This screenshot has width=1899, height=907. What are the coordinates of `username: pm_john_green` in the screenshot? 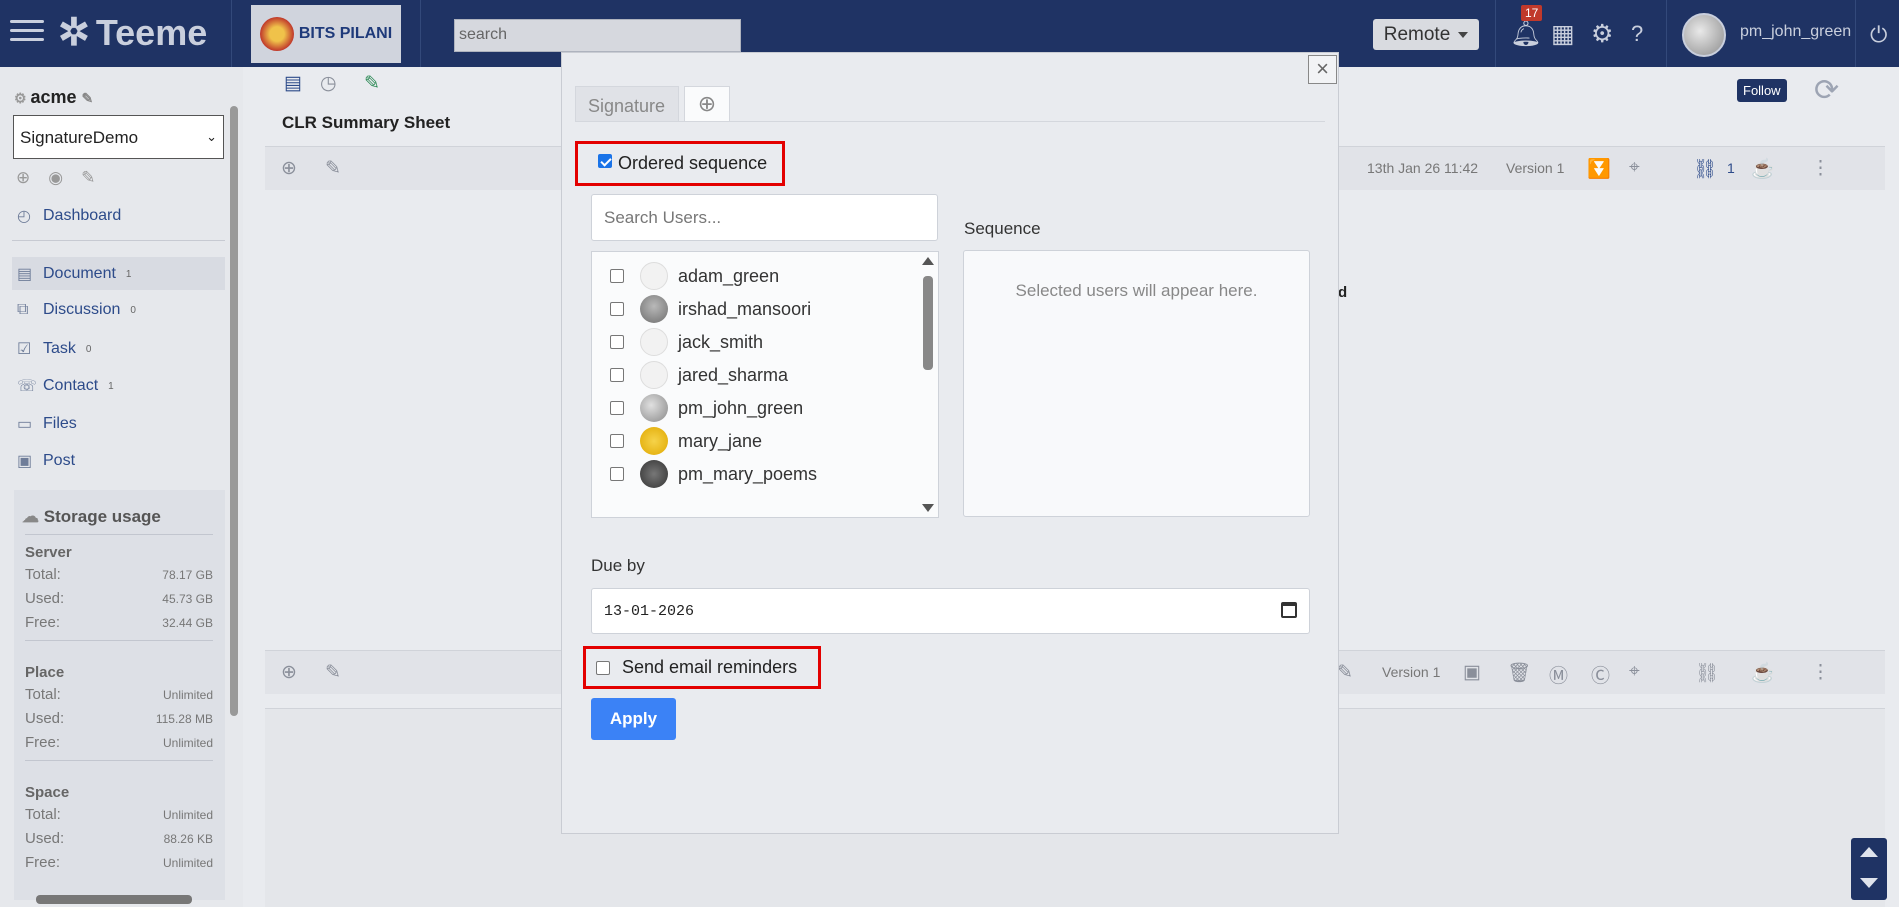 It's located at (1795, 32).